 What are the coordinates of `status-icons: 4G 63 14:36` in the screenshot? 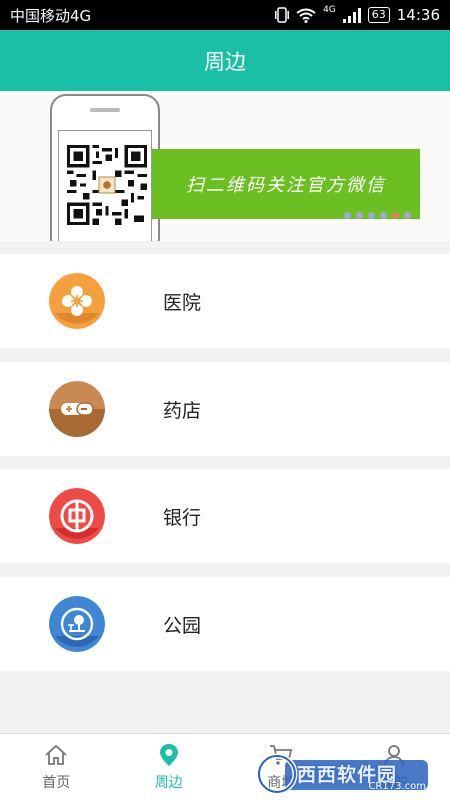 It's located at (357, 14).